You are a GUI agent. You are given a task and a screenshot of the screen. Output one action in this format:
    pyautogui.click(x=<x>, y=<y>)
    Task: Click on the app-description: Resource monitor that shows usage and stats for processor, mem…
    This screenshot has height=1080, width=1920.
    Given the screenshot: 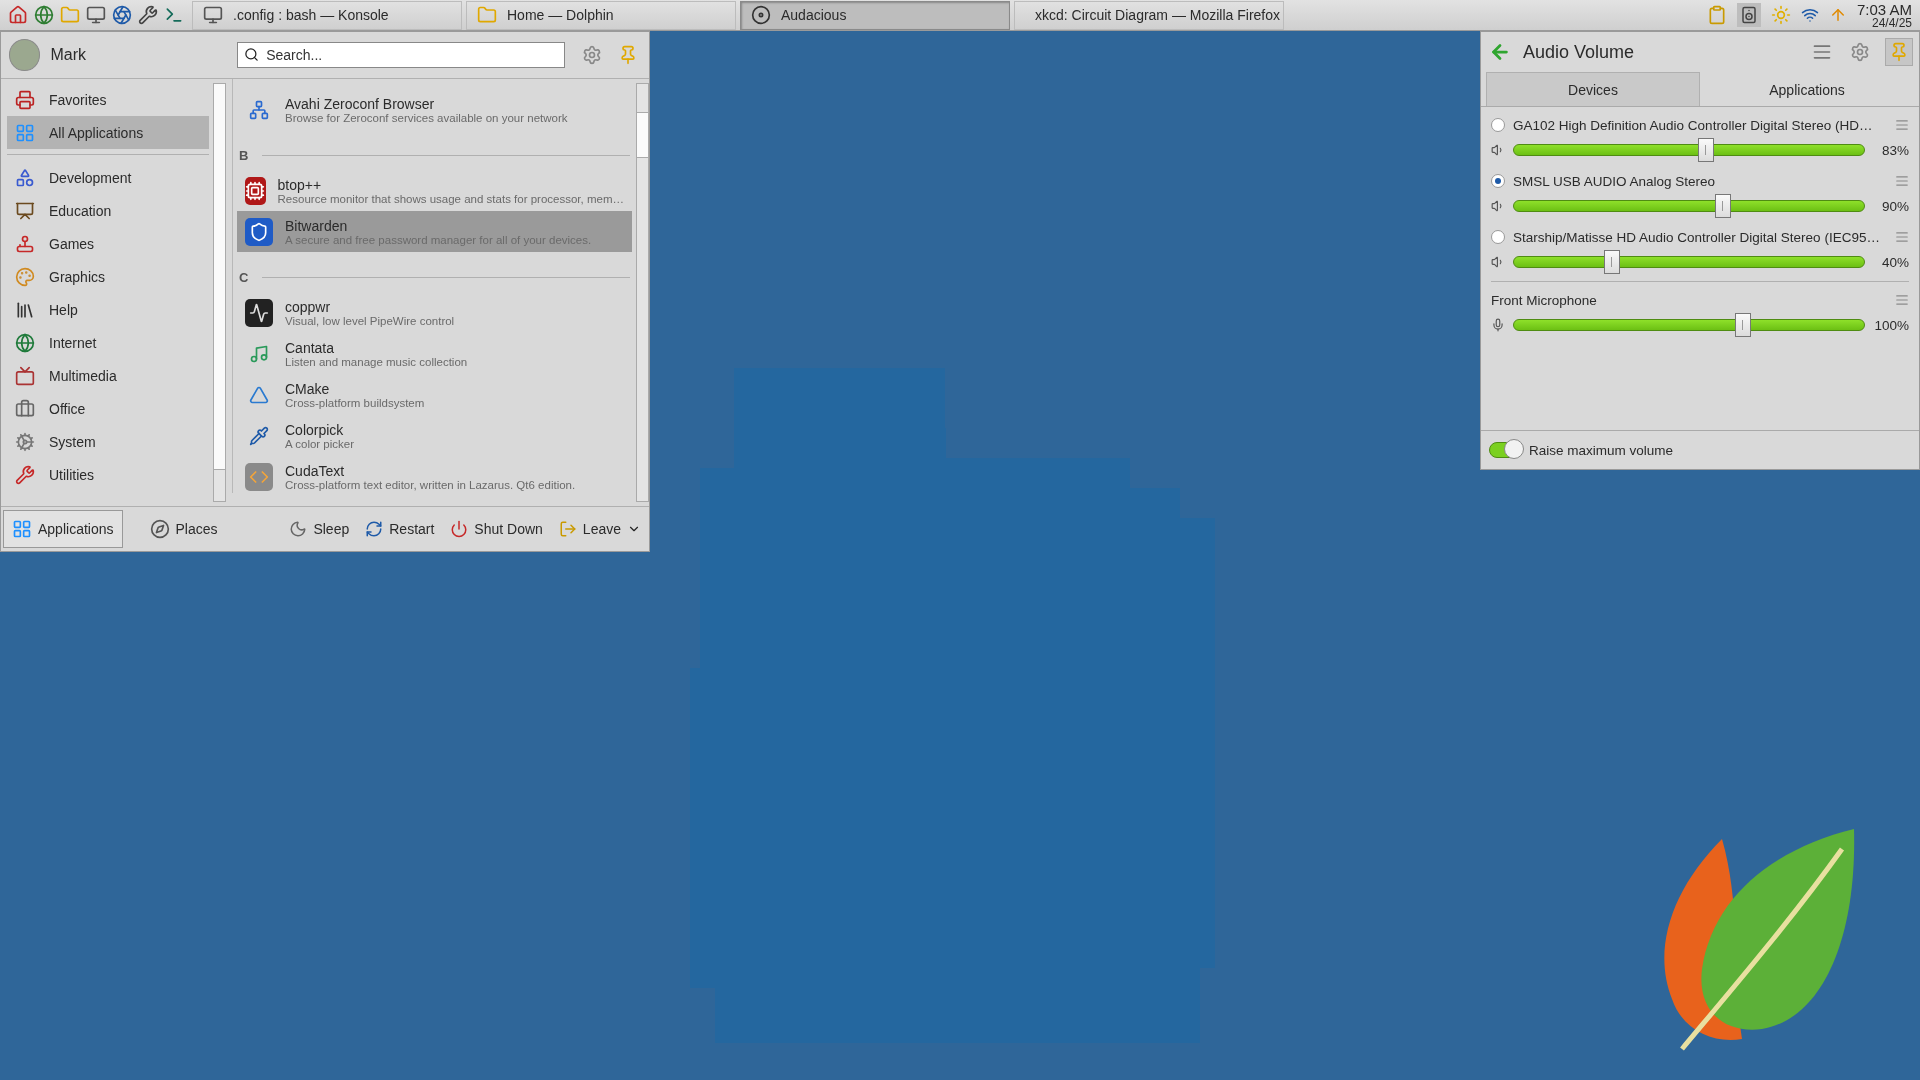 What is the action you would take?
    pyautogui.click(x=450, y=198)
    